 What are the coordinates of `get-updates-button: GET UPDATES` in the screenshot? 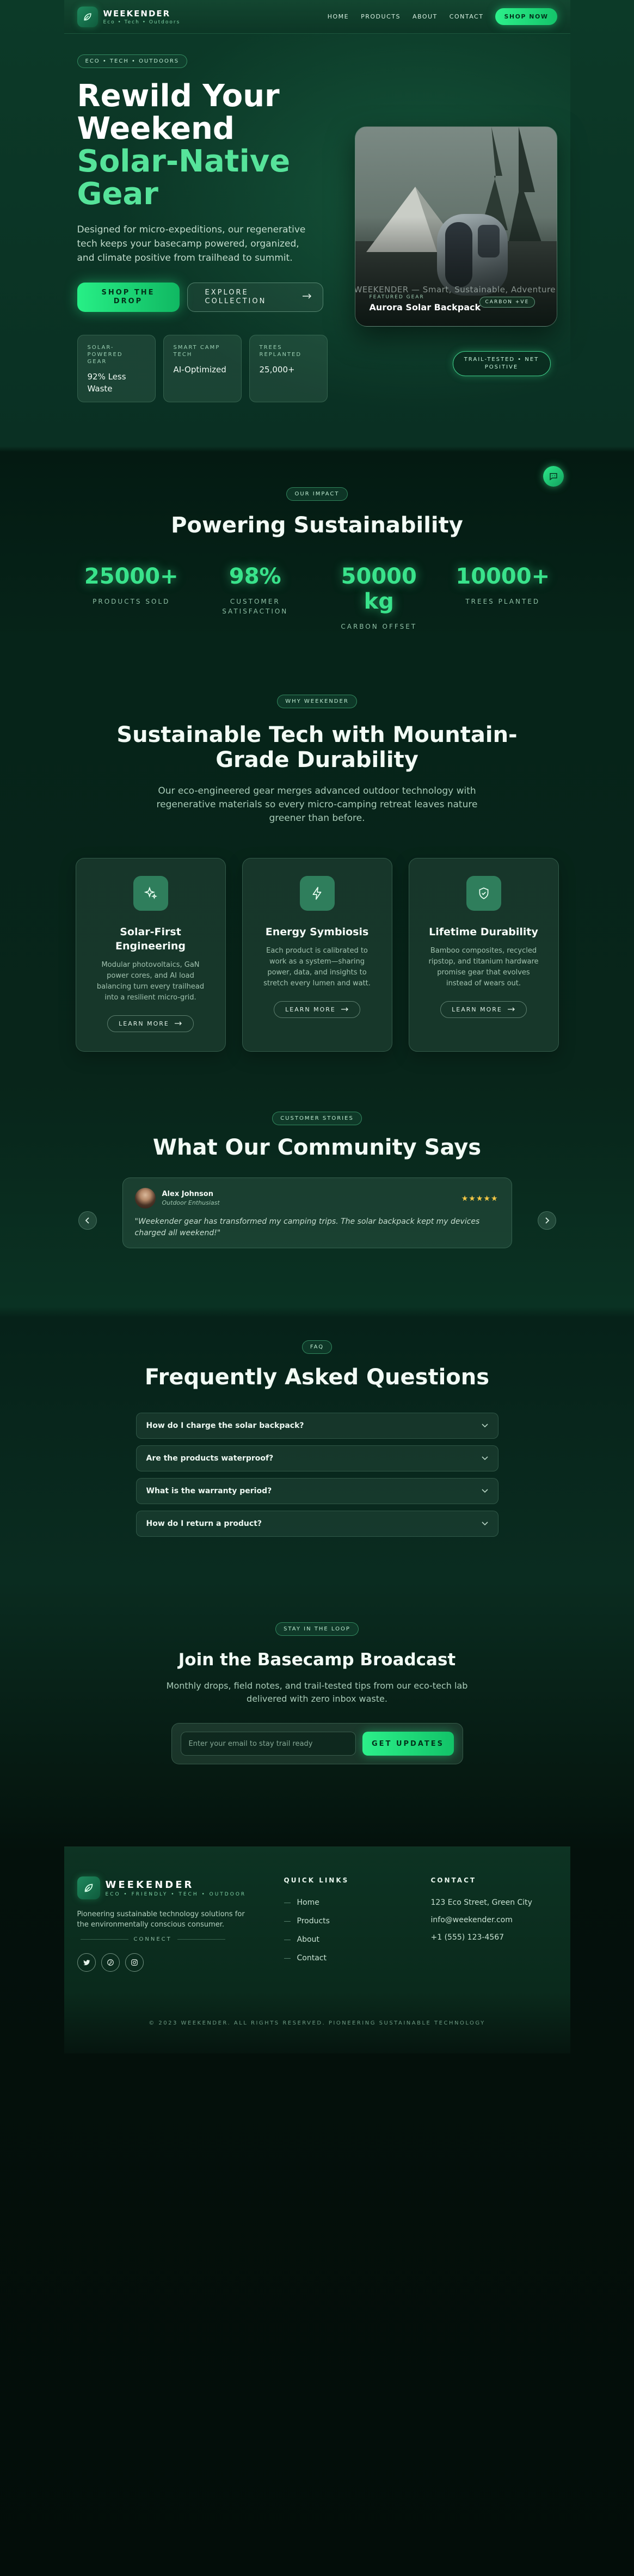 It's located at (408, 1744).